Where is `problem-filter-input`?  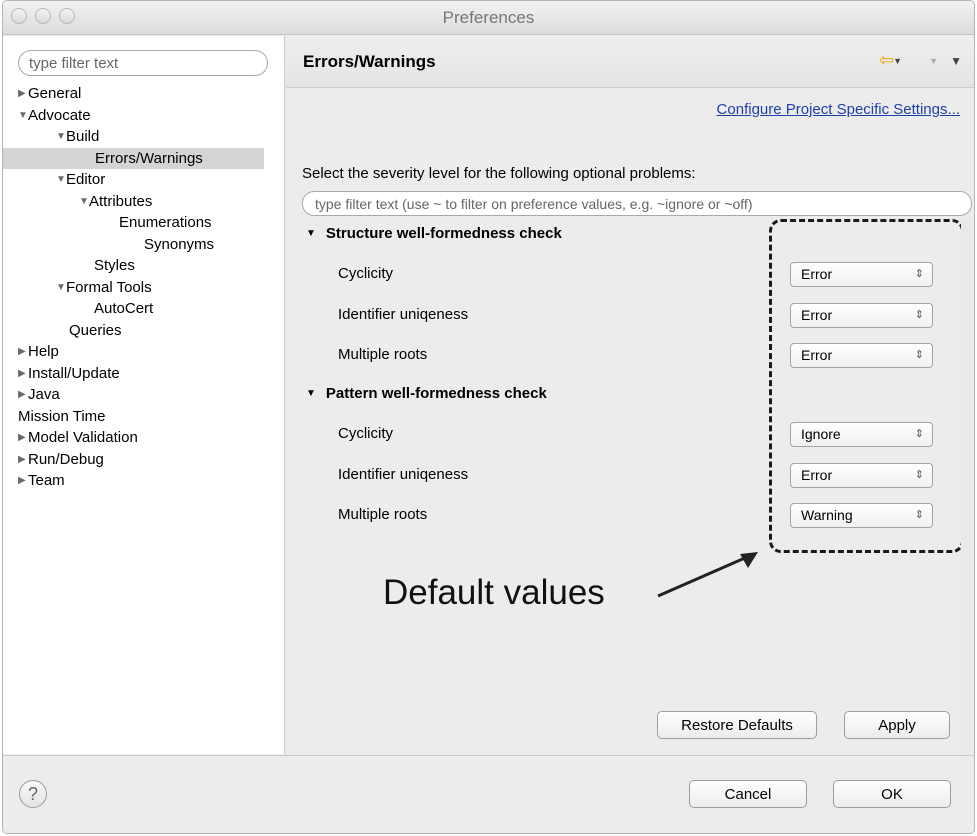
problem-filter-input is located at coordinates (637, 203).